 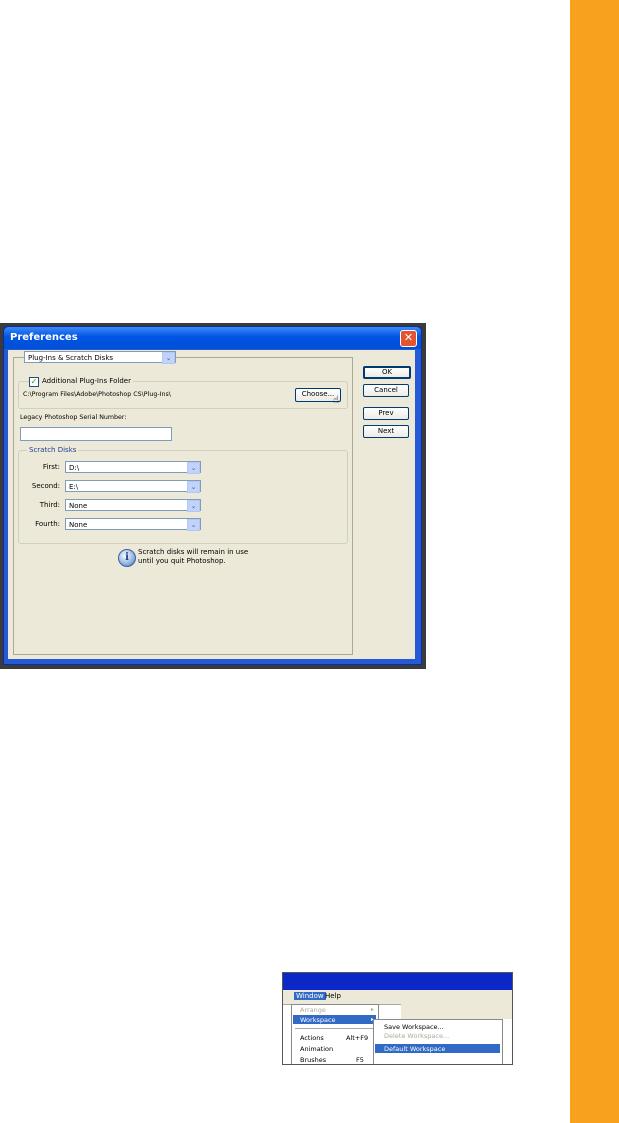 I want to click on title-bar: Preferences ✕, so click(x=212, y=338).